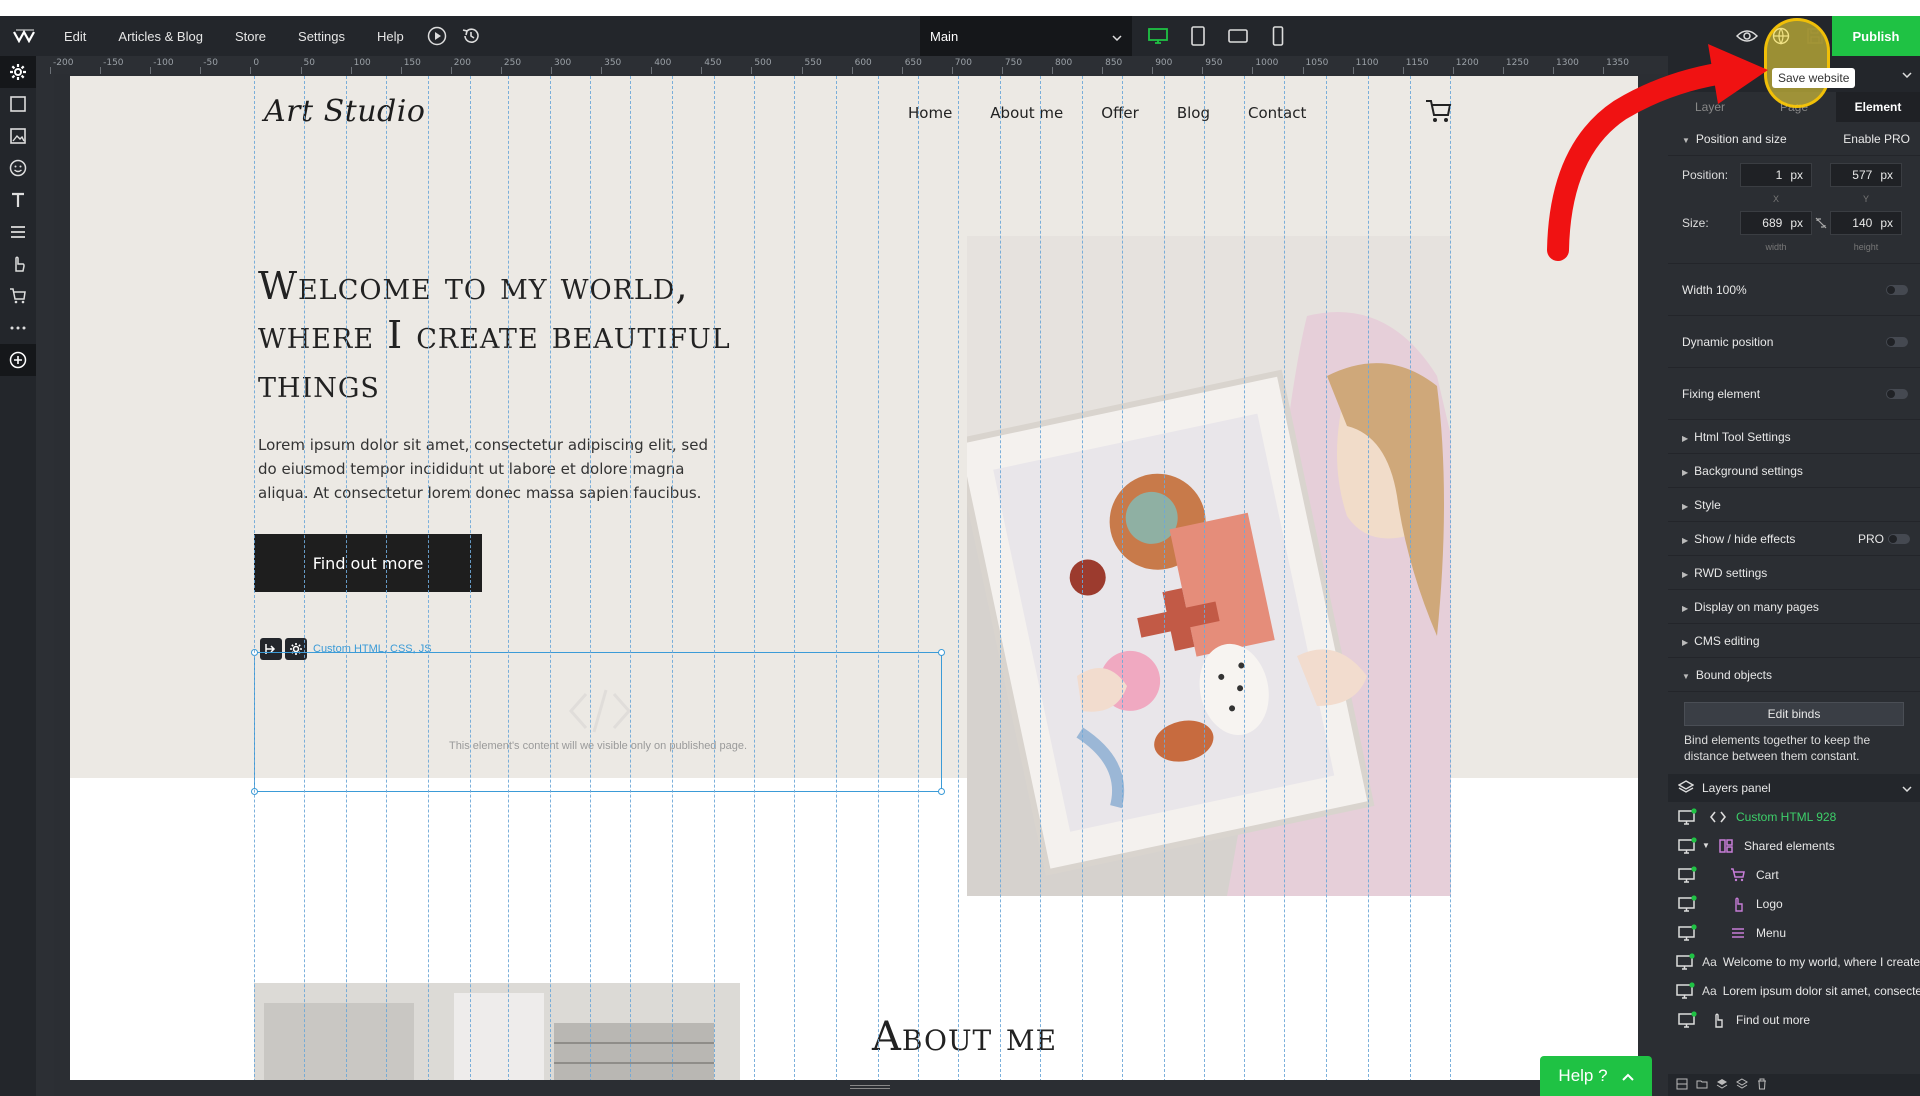 This screenshot has height=1096, width=1920. What do you see at coordinates (1026, 113) in the screenshot?
I see `nav-about-me: About me` at bounding box center [1026, 113].